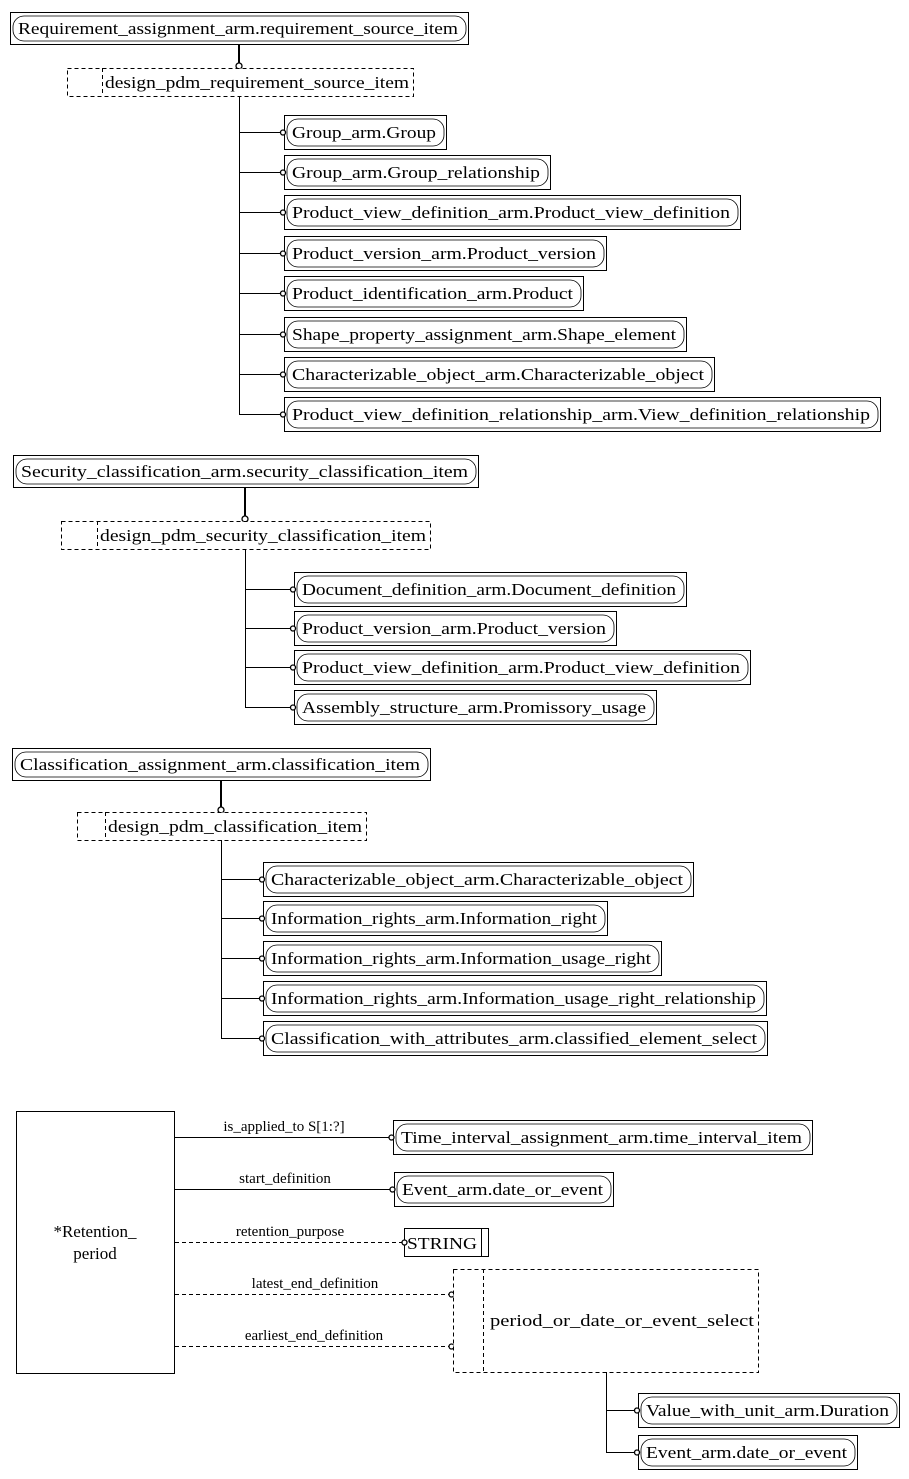 The image size is (909, 1479). I want to click on string-type-box: STRING, so click(446, 1242).